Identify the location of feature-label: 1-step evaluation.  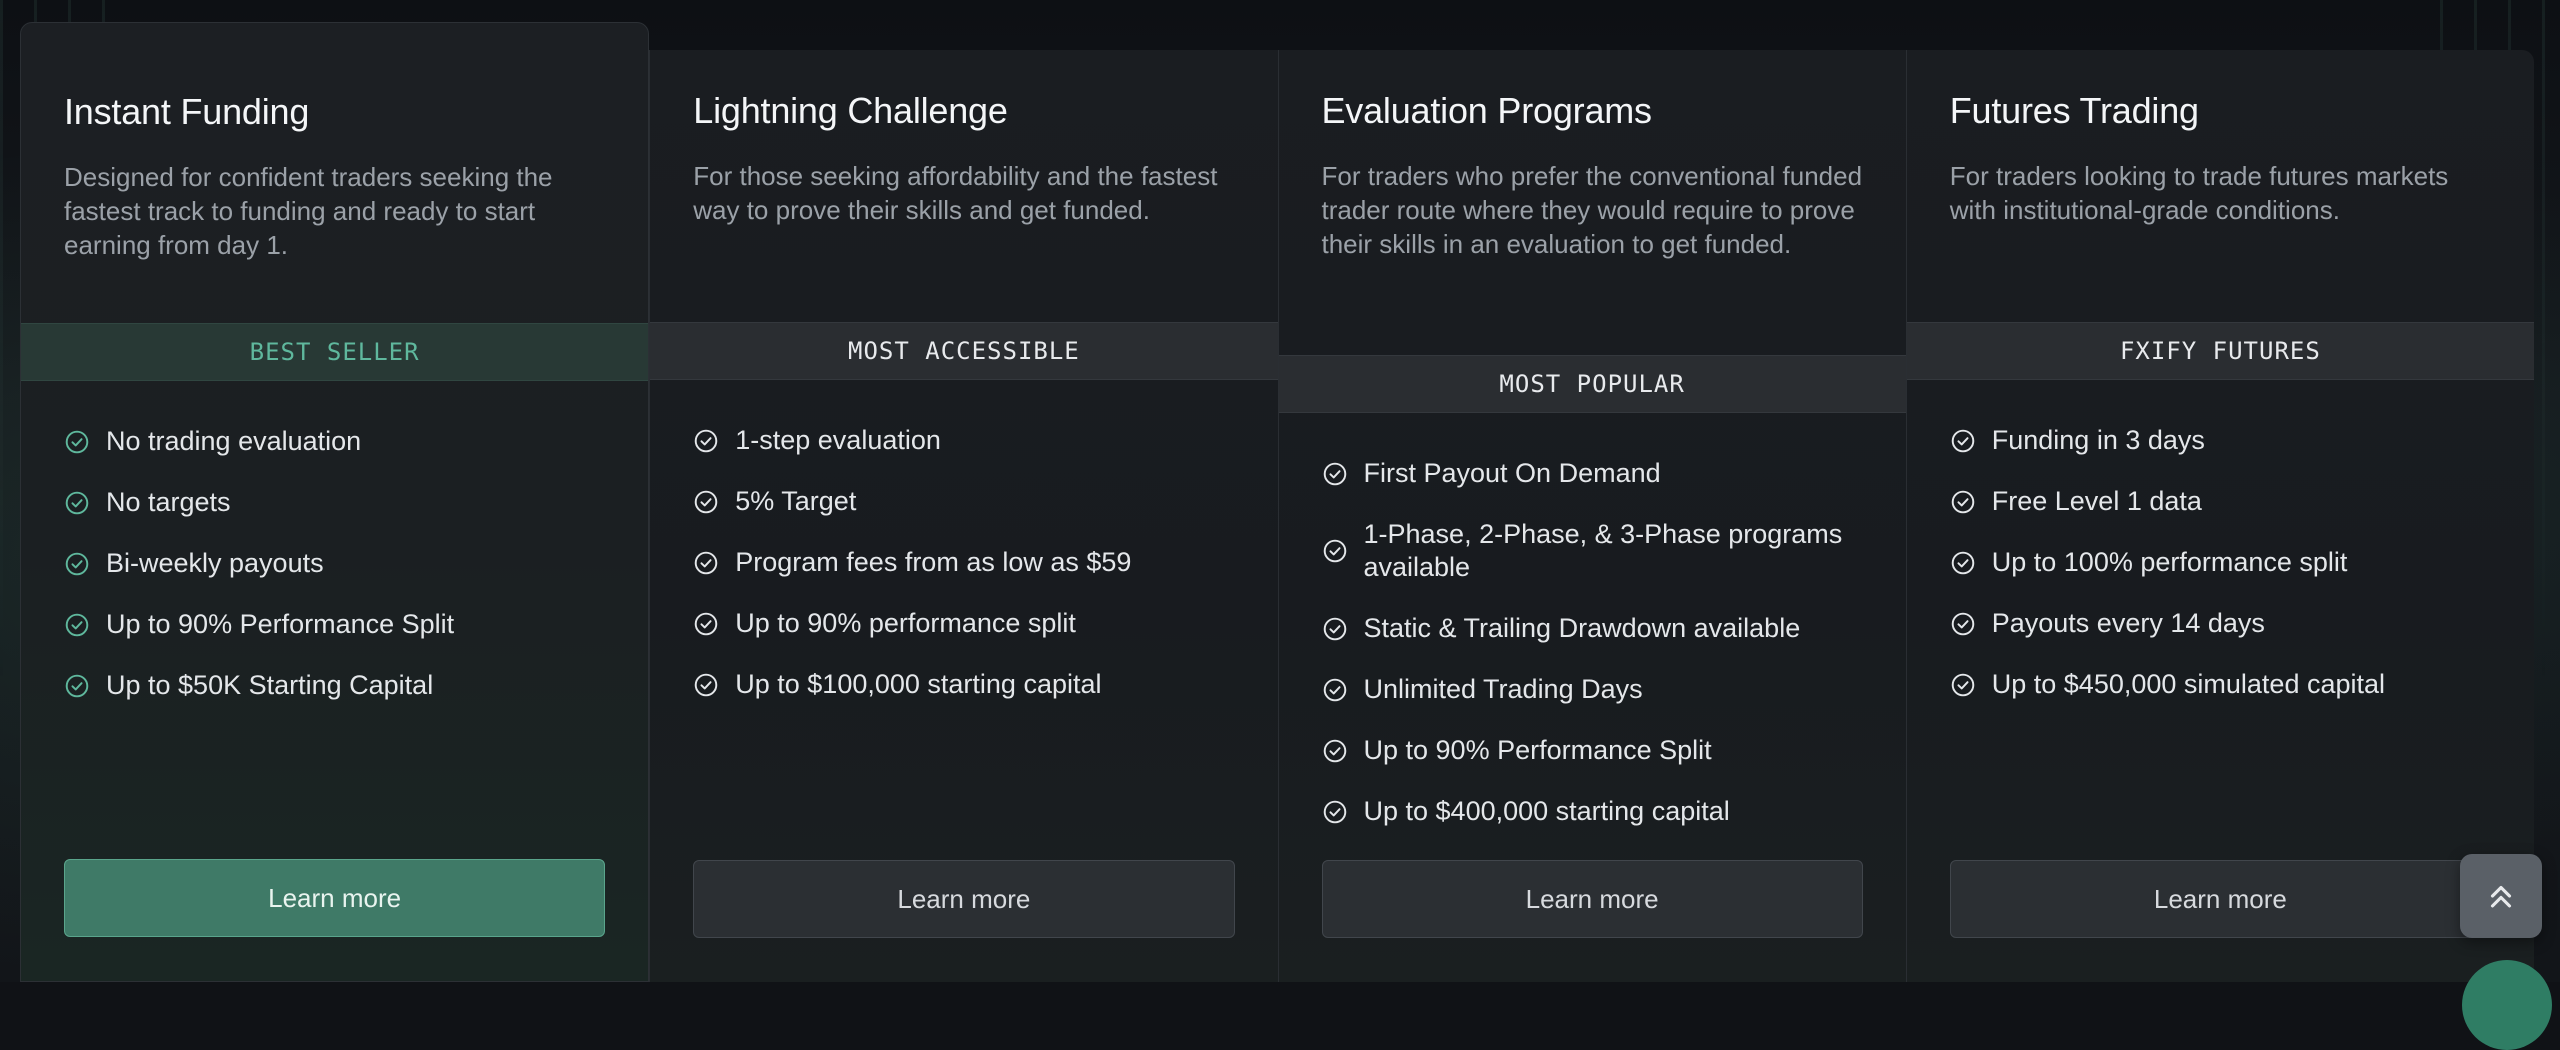
(838, 440).